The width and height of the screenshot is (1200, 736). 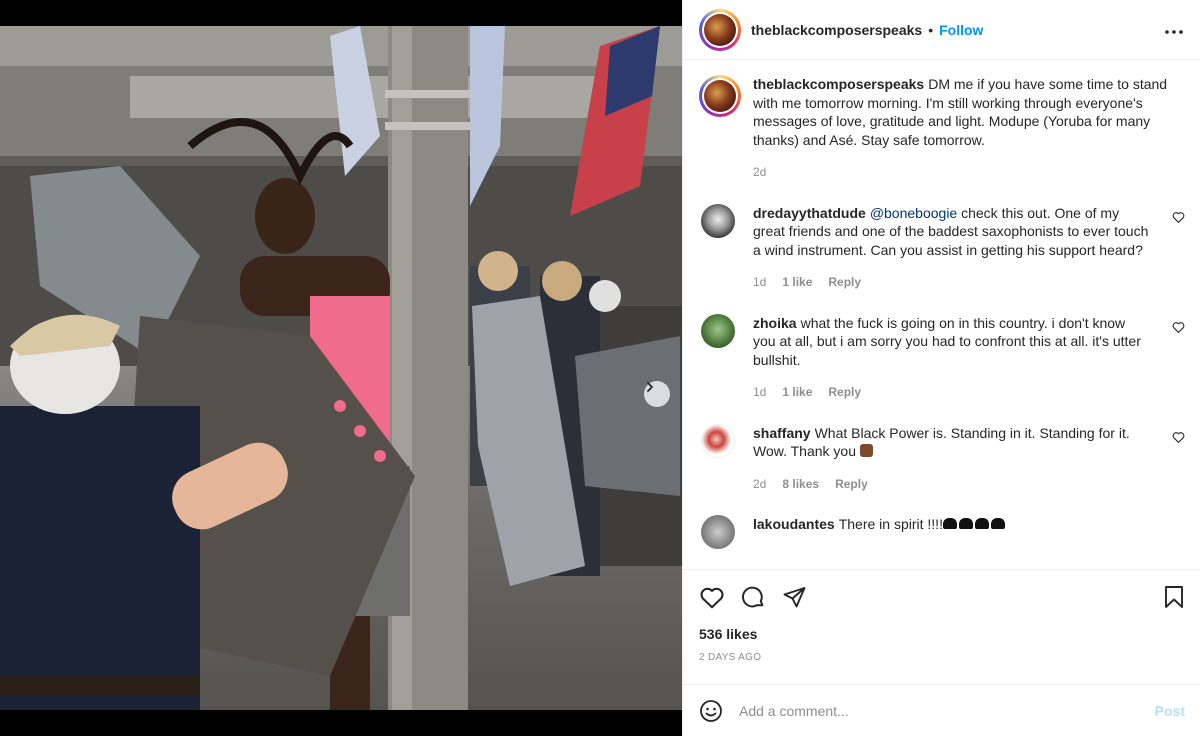 I want to click on caption-age: 2d, so click(x=759, y=172).